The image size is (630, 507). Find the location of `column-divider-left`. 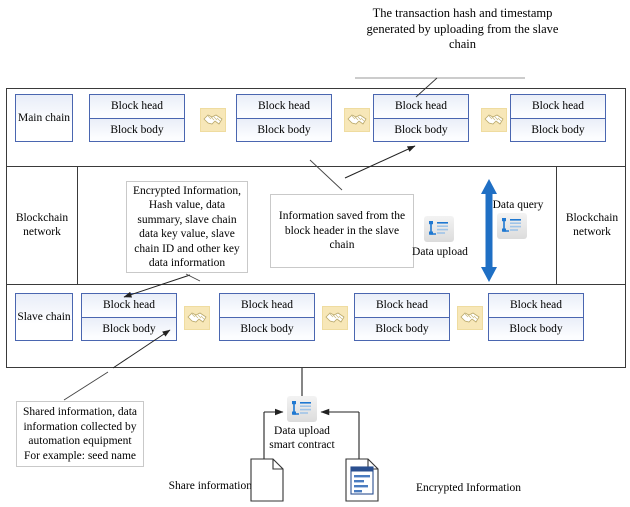

column-divider-left is located at coordinates (77, 225).